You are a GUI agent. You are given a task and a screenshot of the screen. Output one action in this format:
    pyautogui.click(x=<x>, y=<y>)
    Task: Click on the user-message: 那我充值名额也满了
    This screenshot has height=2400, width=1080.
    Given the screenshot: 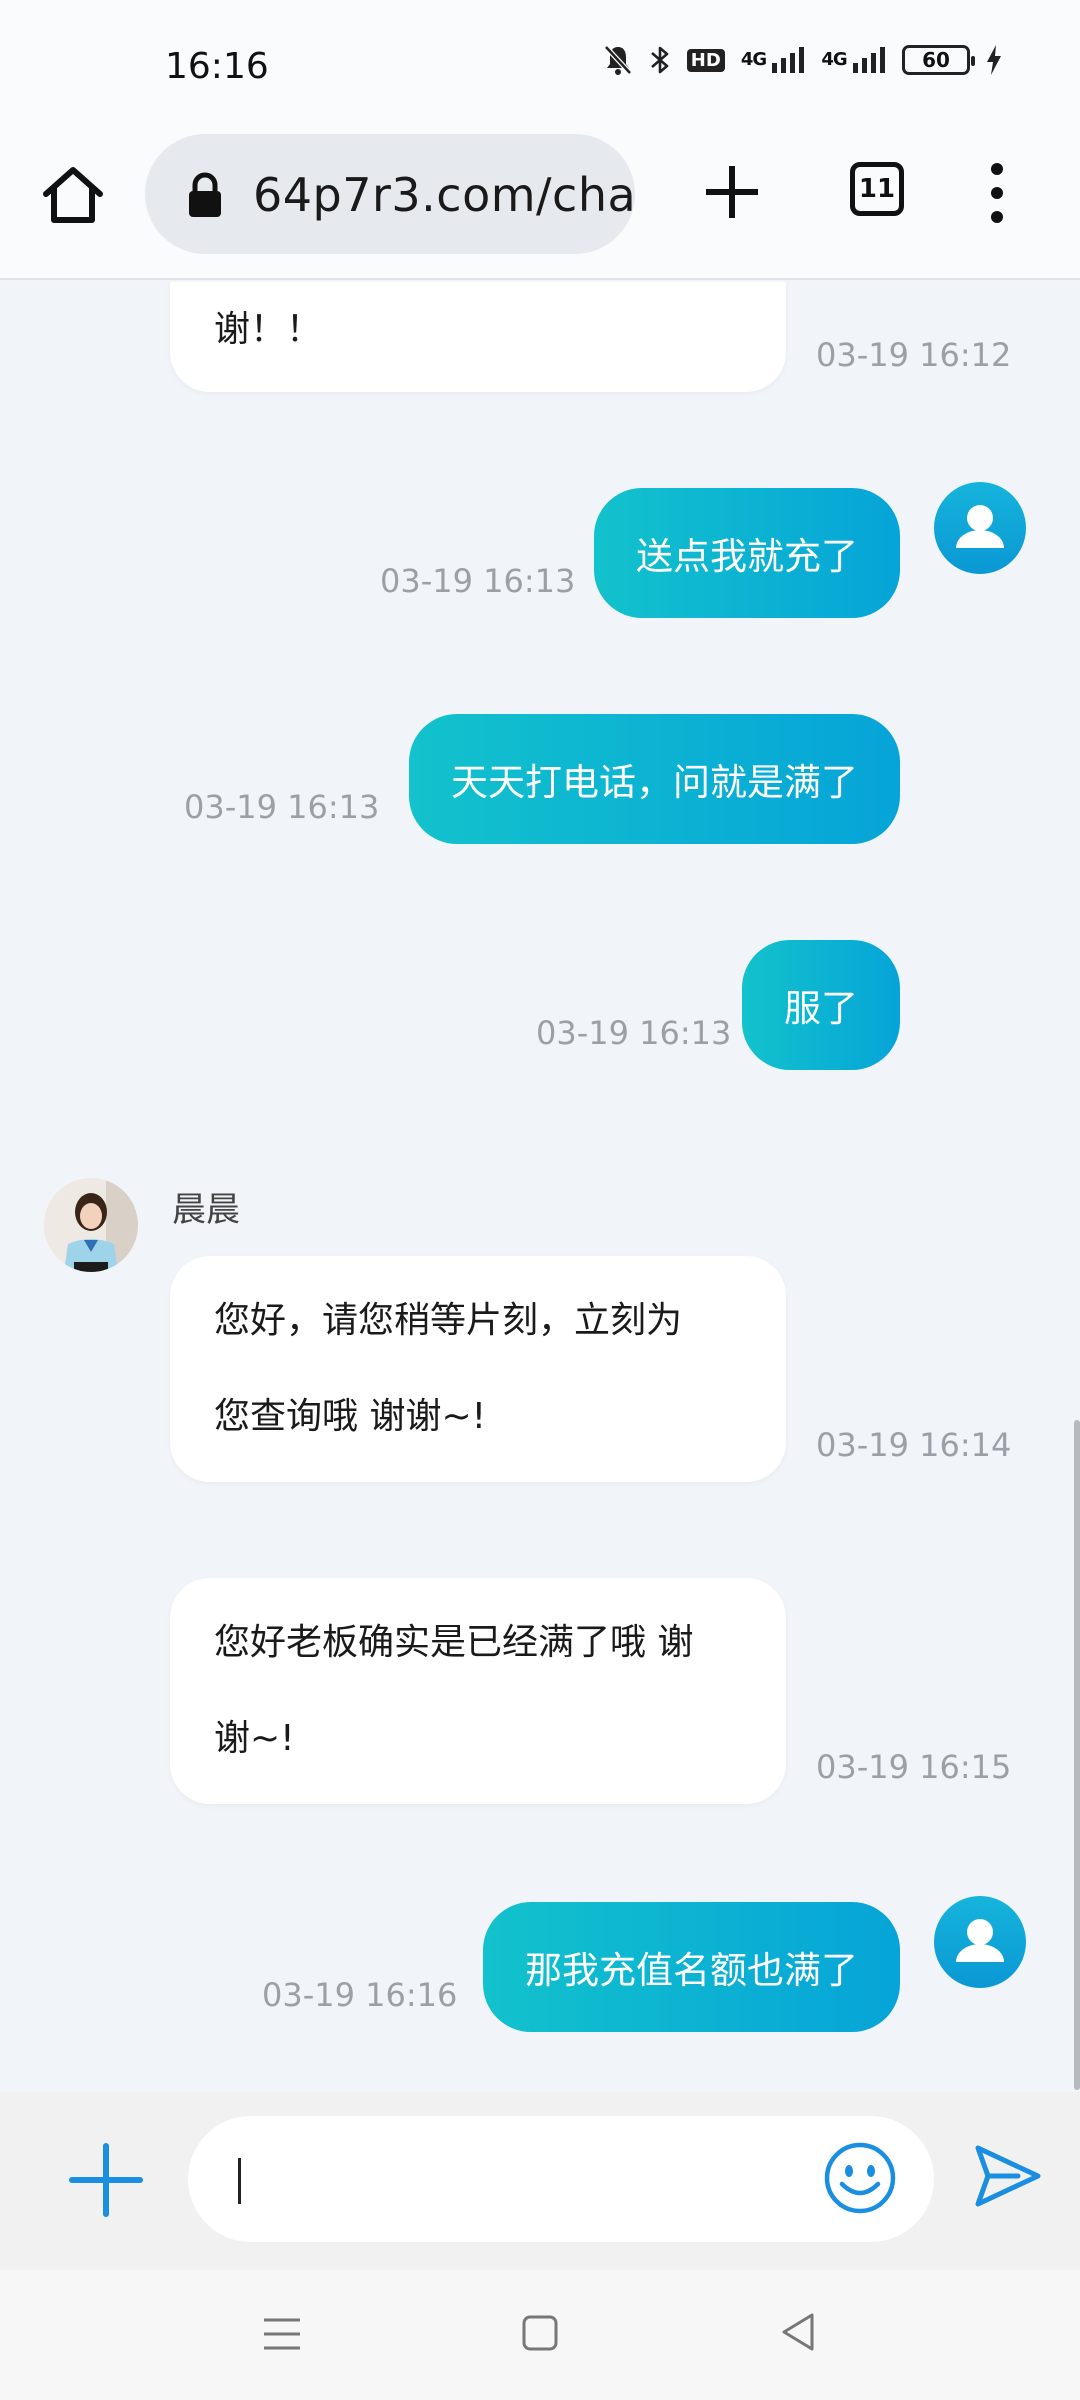 What is the action you would take?
    pyautogui.click(x=691, y=1967)
    